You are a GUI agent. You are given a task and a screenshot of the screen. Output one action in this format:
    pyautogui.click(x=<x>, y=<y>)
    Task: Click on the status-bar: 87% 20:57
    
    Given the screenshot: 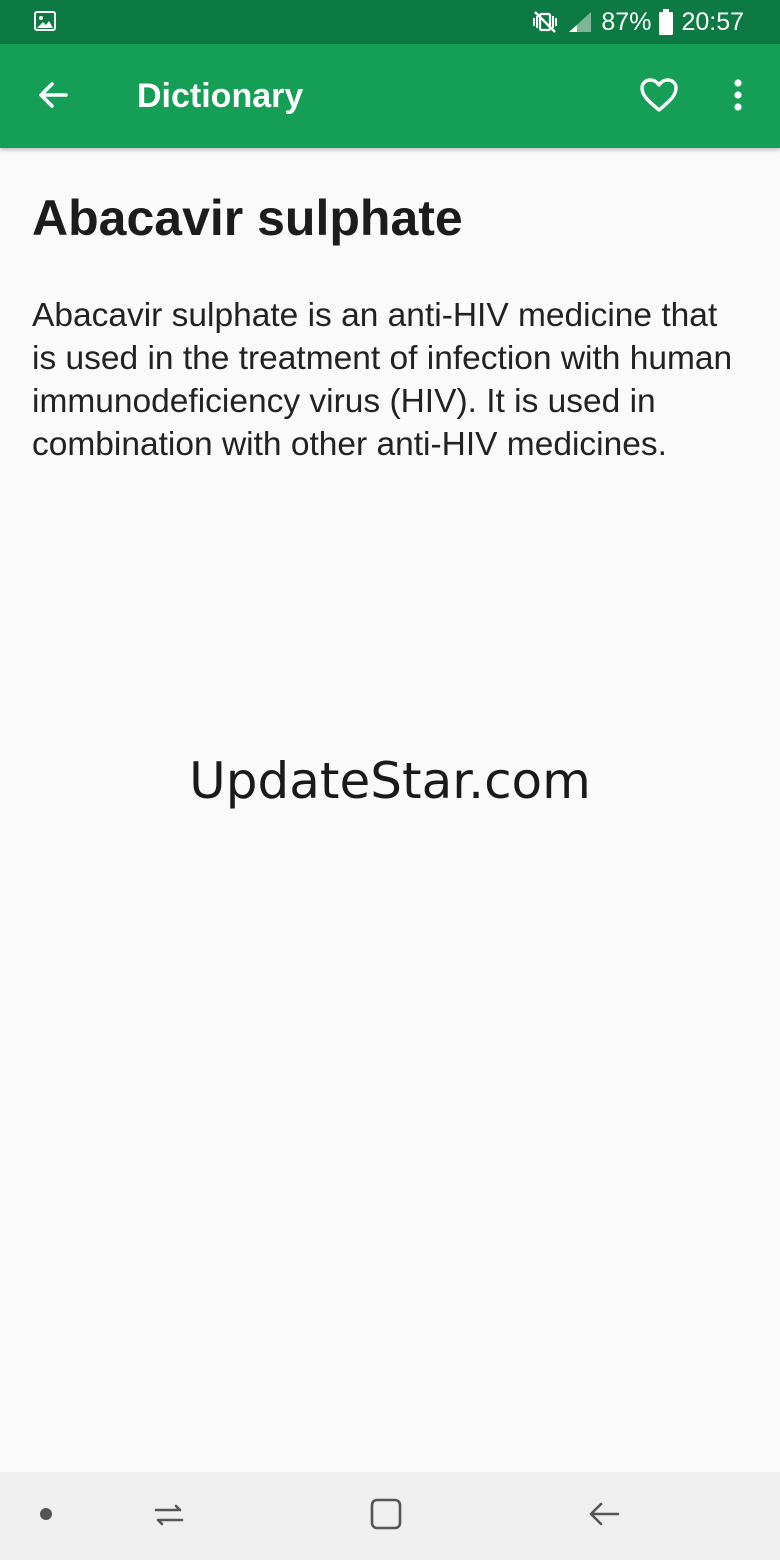 What is the action you would take?
    pyautogui.click(x=390, y=22)
    